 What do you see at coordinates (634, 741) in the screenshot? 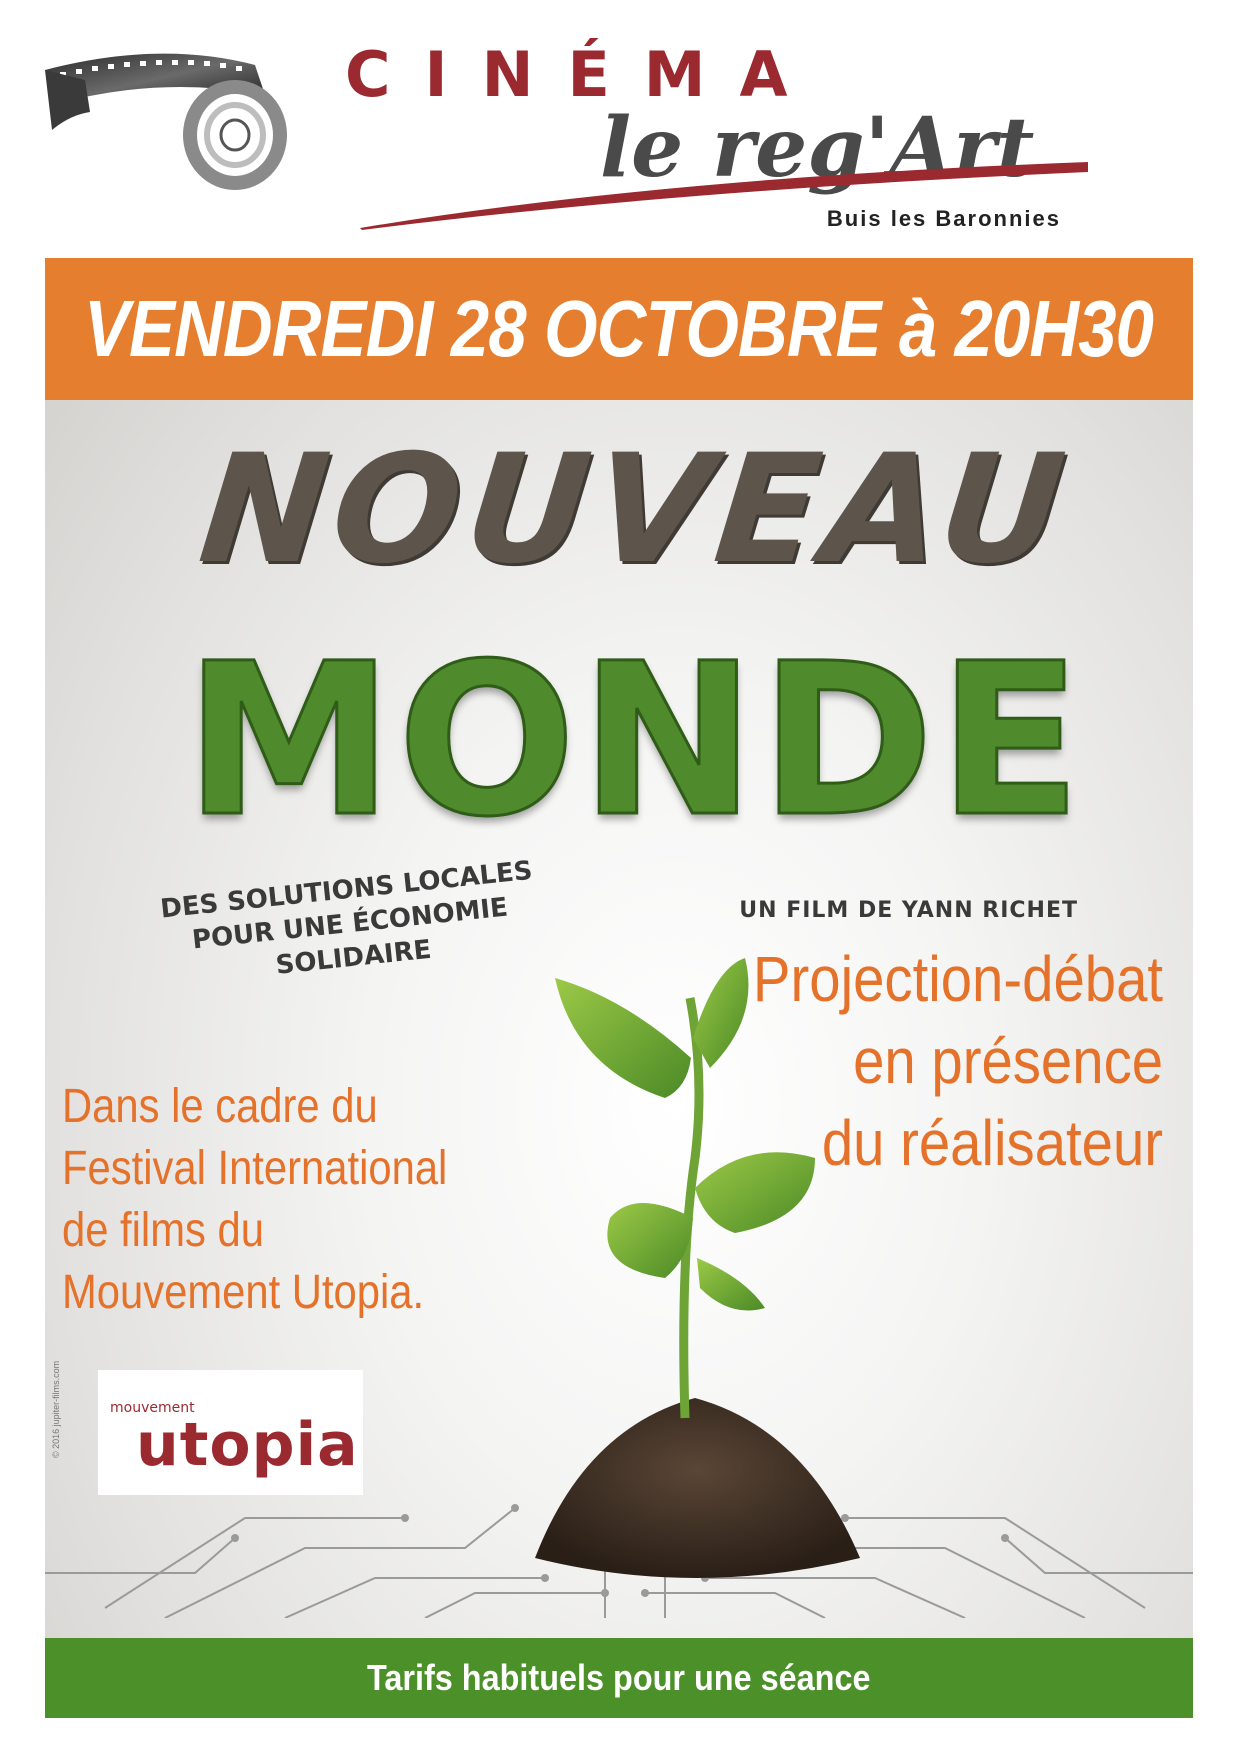
I see `film-title-line2: MONDE` at bounding box center [634, 741].